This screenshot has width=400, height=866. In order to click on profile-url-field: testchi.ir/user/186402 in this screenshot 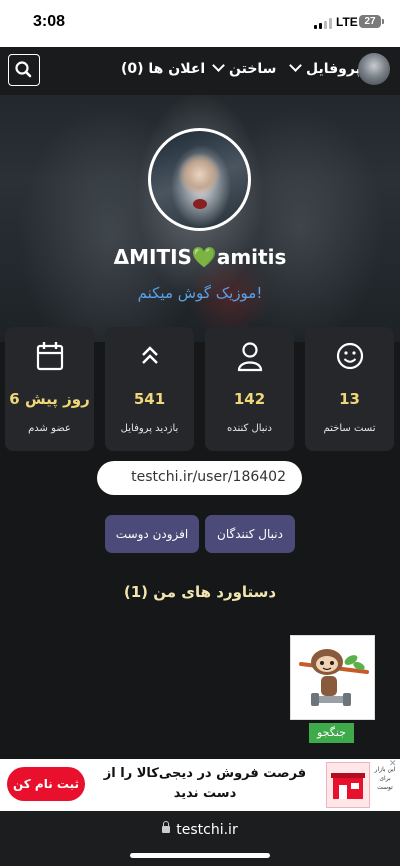, I will do `click(199, 478)`.